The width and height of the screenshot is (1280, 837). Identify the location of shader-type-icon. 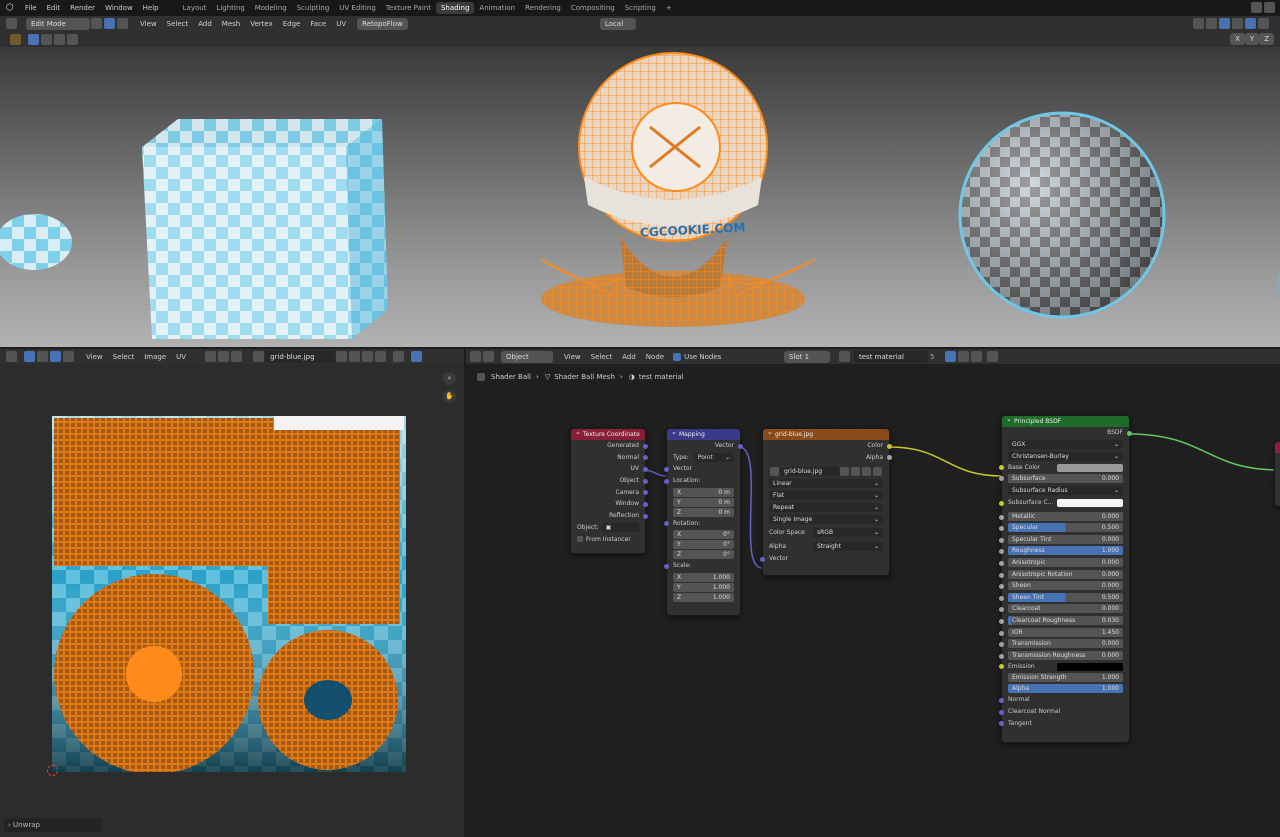
(488, 356).